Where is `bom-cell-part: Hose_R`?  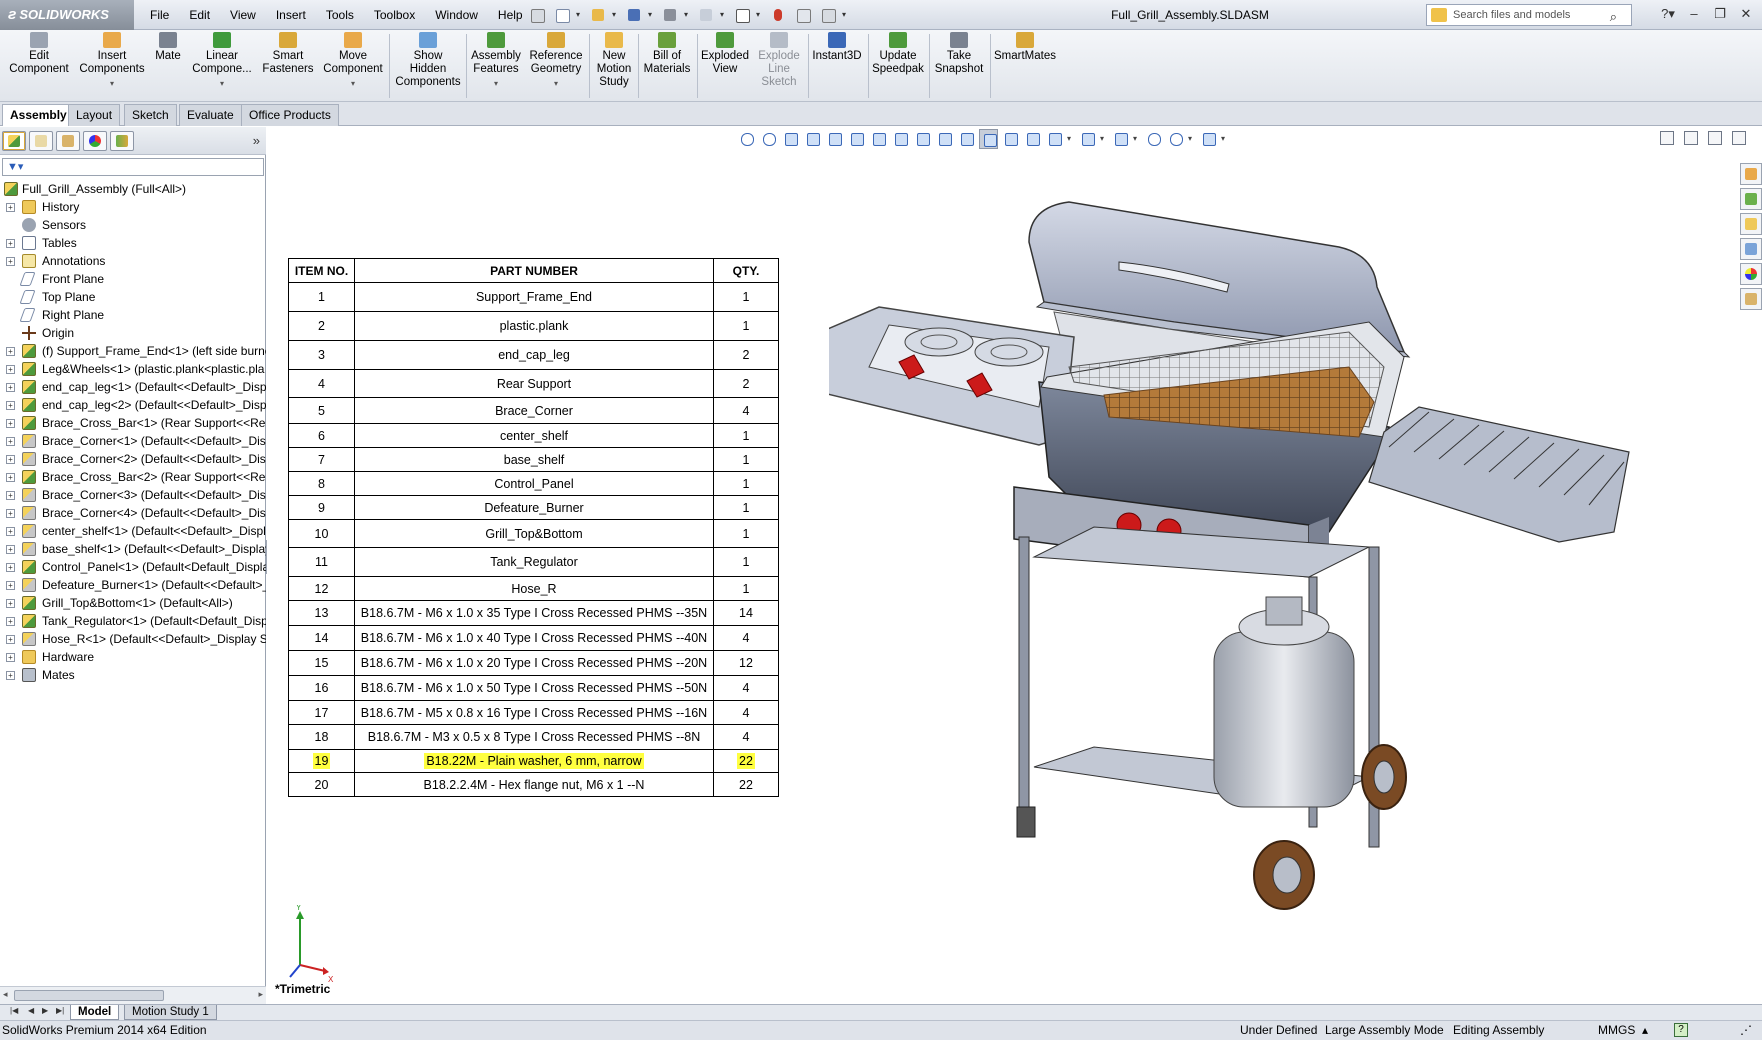 bom-cell-part: Hose_R is located at coordinates (534, 588).